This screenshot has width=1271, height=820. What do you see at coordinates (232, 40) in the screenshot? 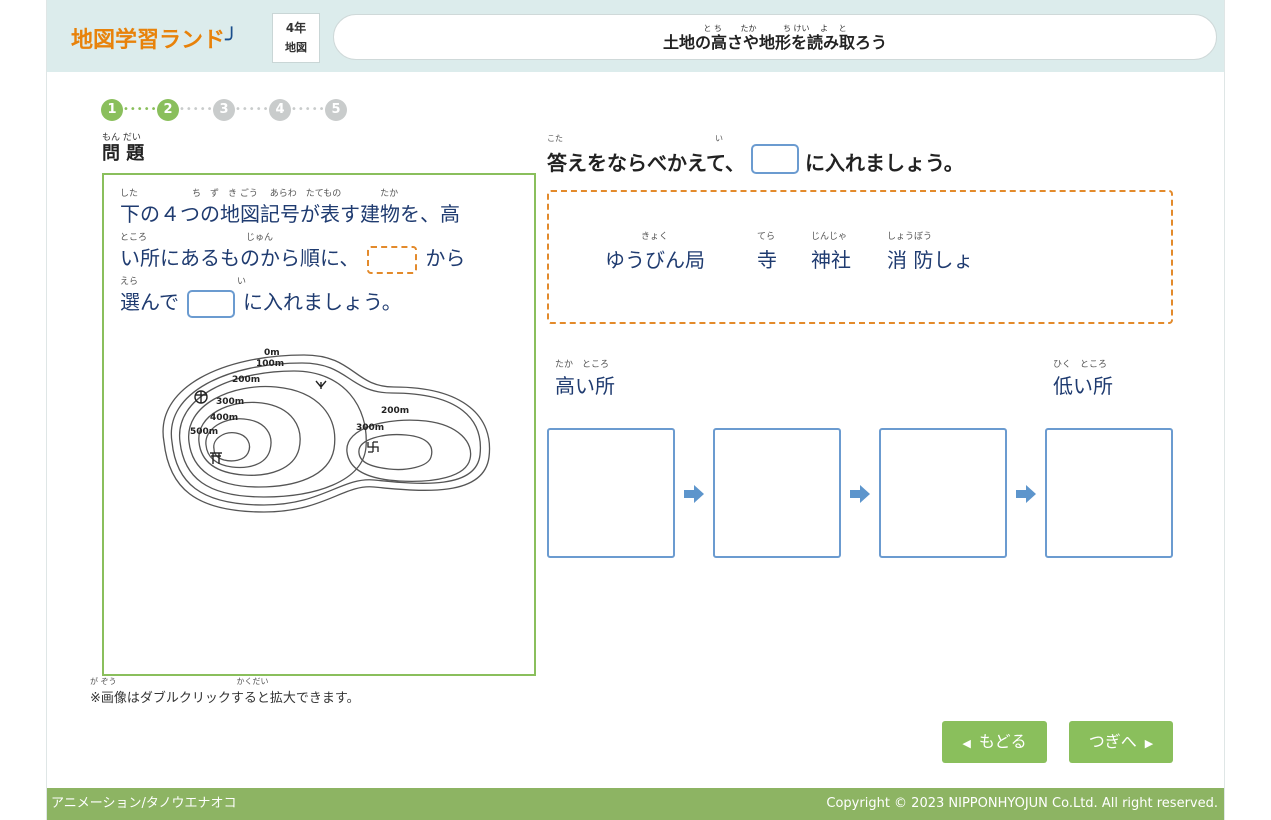
I see `japan-map-icon: ╯` at bounding box center [232, 40].